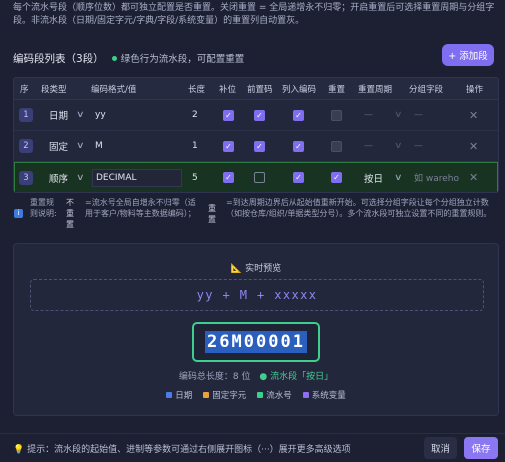  What do you see at coordinates (19, 450) in the screenshot?
I see `lightbulb-icon: 💡` at bounding box center [19, 450].